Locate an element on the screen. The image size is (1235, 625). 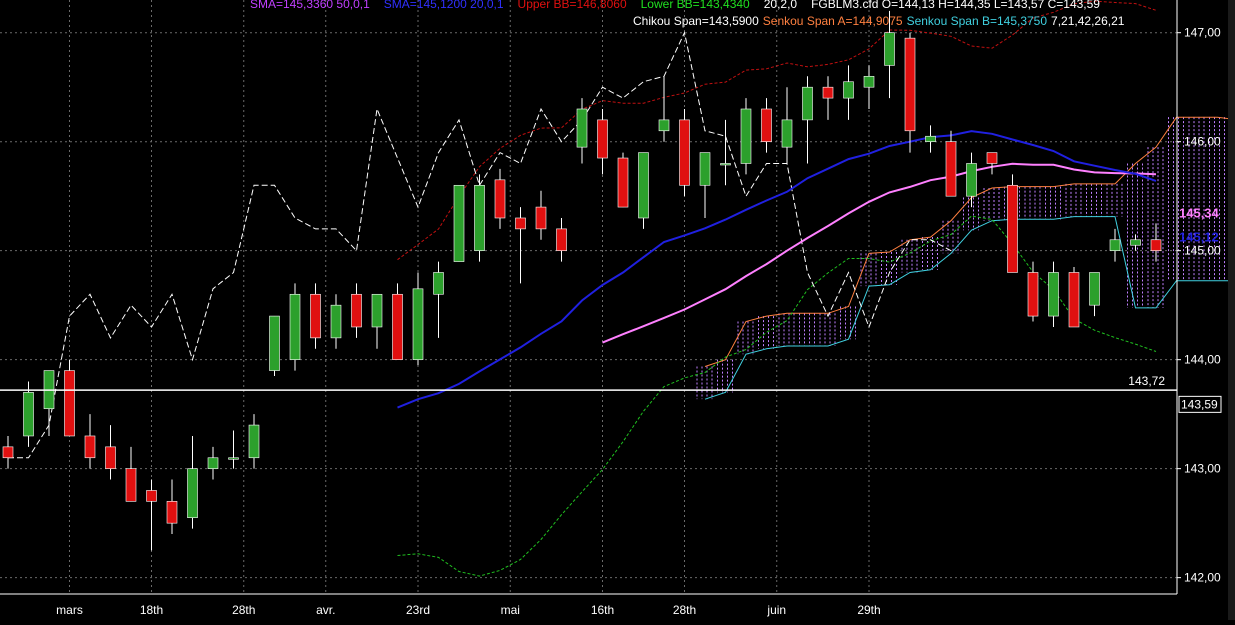
price-marker-label: 143,59 is located at coordinates (1199, 404).